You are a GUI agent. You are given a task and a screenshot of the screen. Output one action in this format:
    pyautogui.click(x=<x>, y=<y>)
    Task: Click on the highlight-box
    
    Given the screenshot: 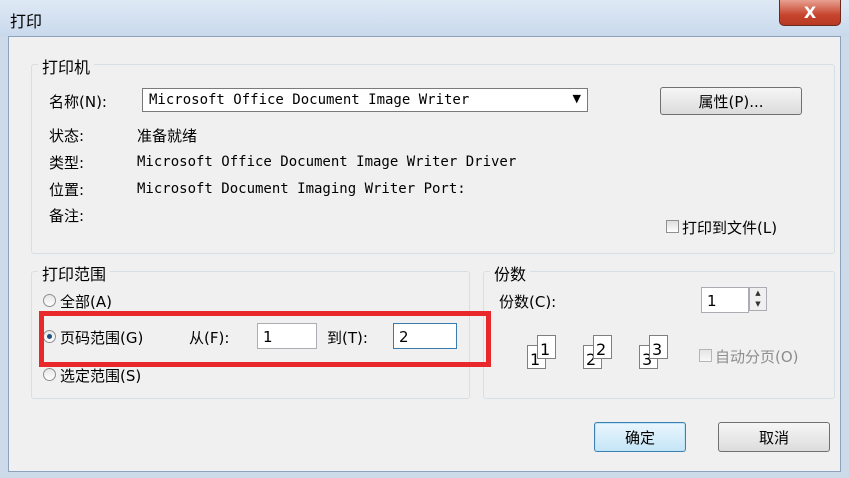 What is the action you would take?
    pyautogui.click(x=265, y=339)
    